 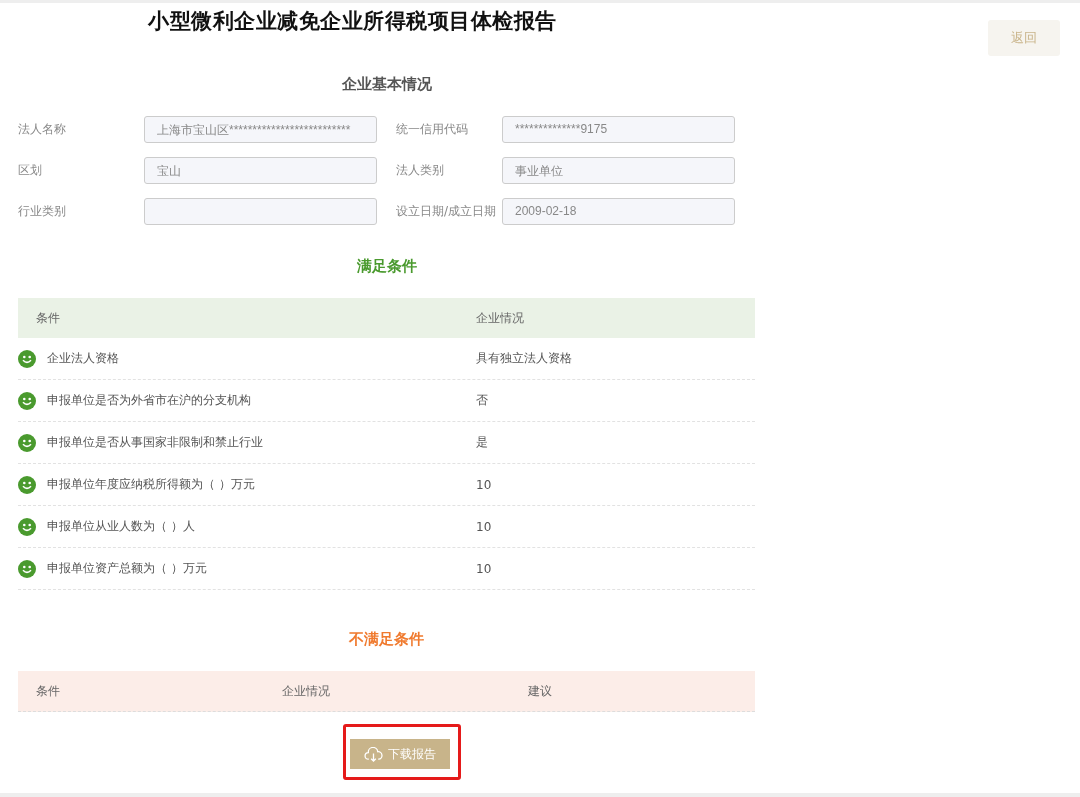 I want to click on input-field: 宝山, so click(x=260, y=170).